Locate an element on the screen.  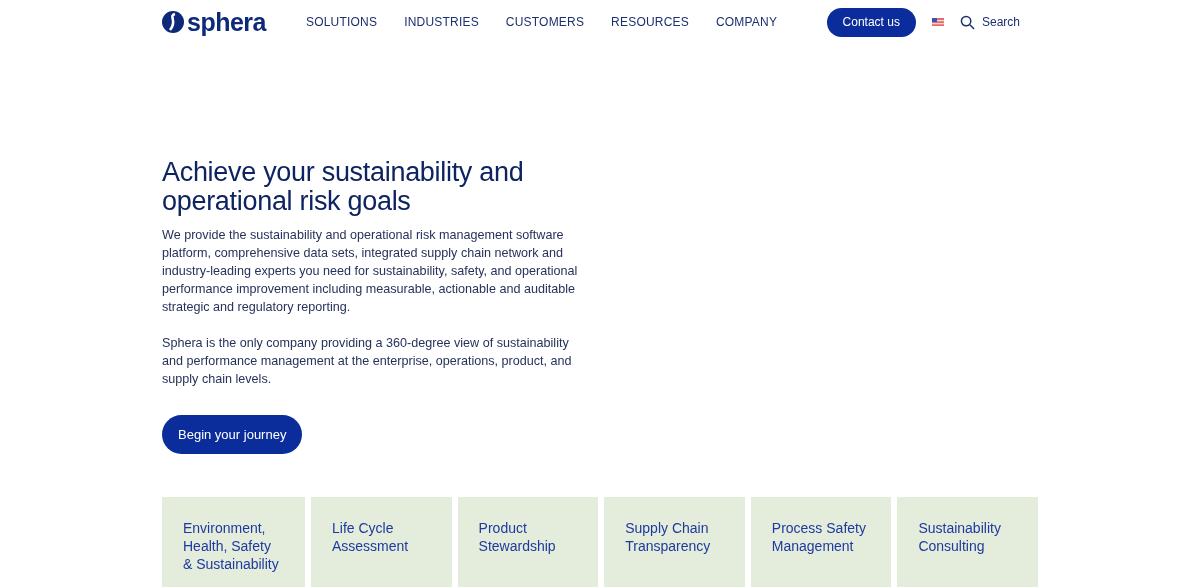
solution-card: Sustainability Consulting is located at coordinates (967, 542).